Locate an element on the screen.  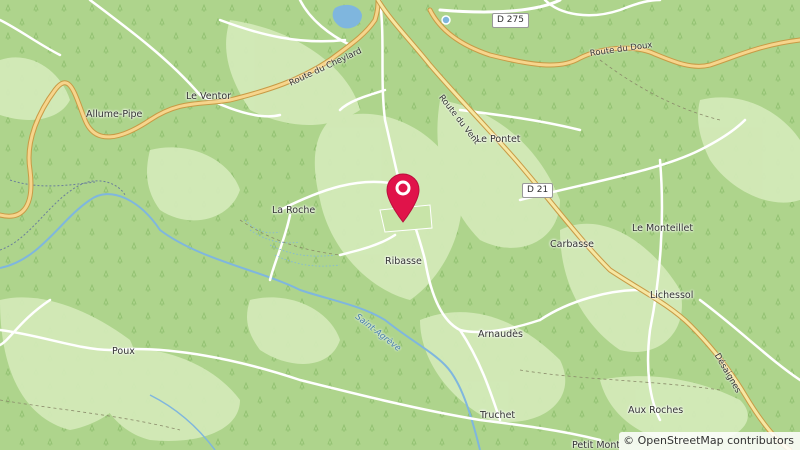
place-label-le-monteillet: Le Monteillet is located at coordinates (663, 228).